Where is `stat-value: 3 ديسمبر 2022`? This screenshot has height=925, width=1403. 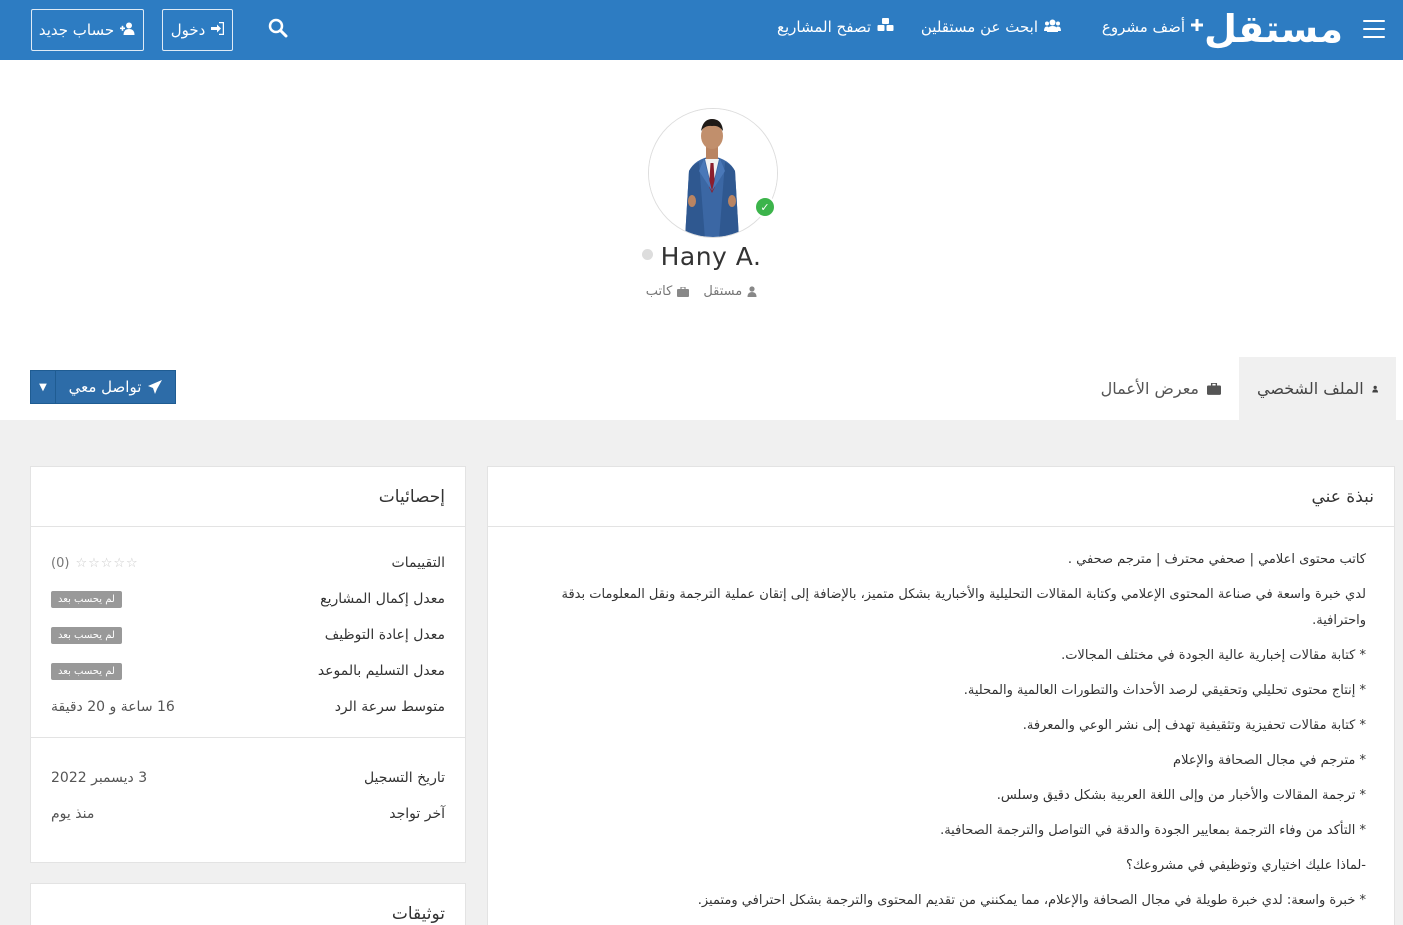 stat-value: 3 ديسمبر 2022 is located at coordinates (99, 778).